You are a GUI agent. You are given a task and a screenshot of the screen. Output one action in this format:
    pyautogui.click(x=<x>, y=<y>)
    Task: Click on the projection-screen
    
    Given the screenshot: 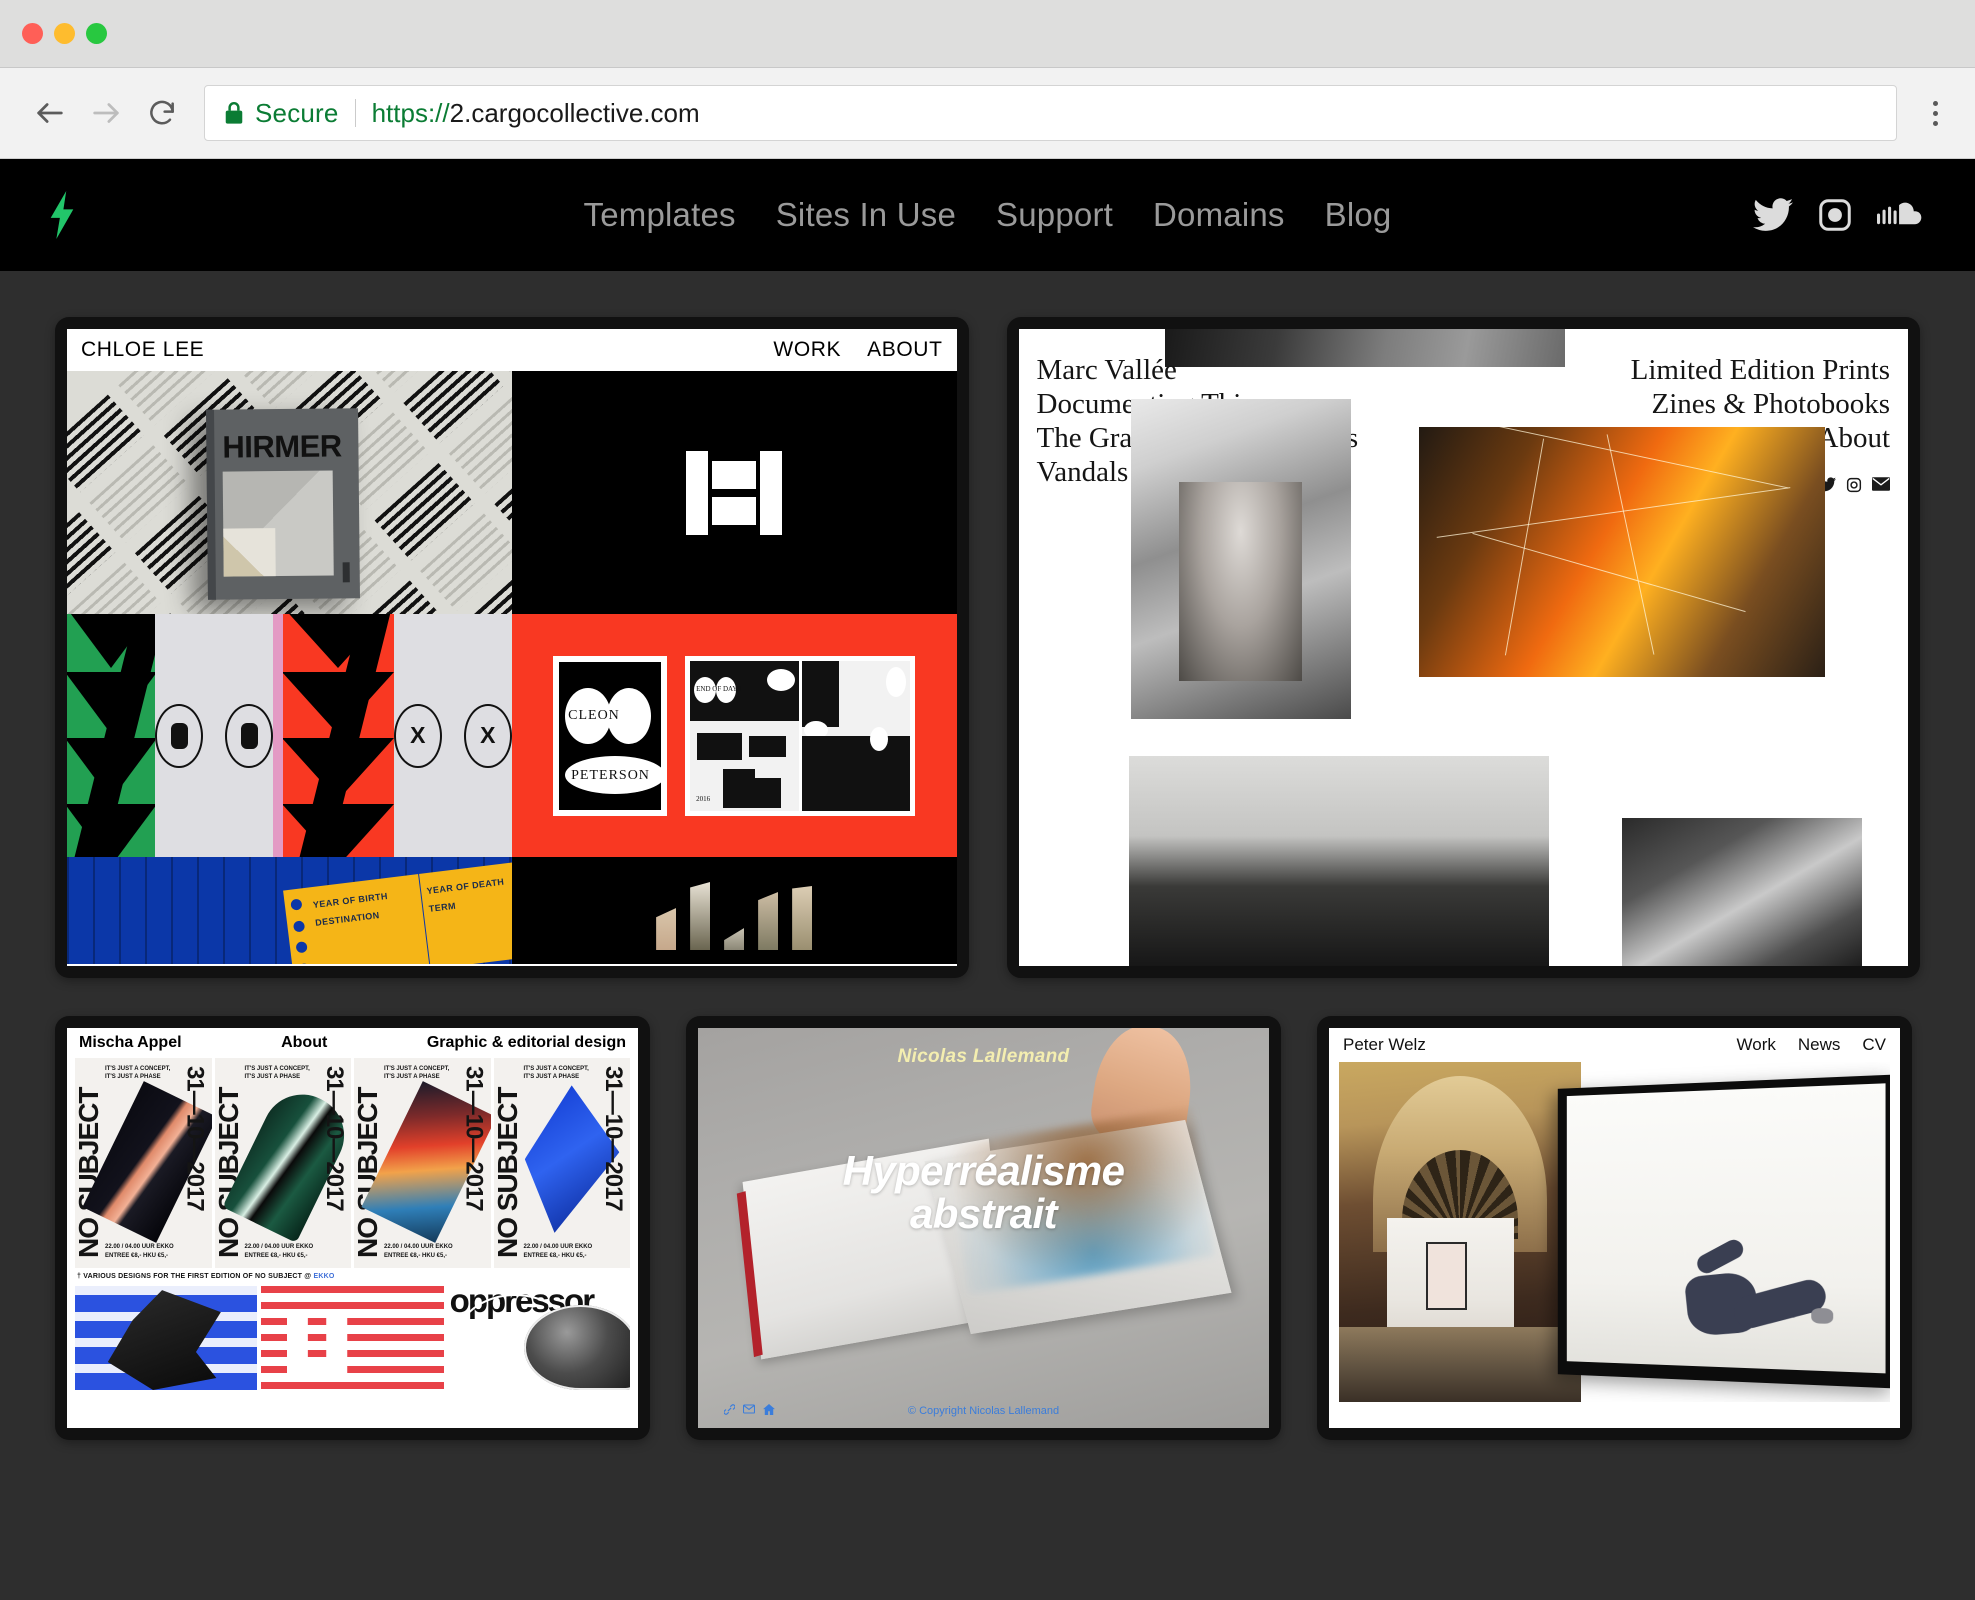 What is the action you would take?
    pyautogui.click(x=1724, y=1232)
    